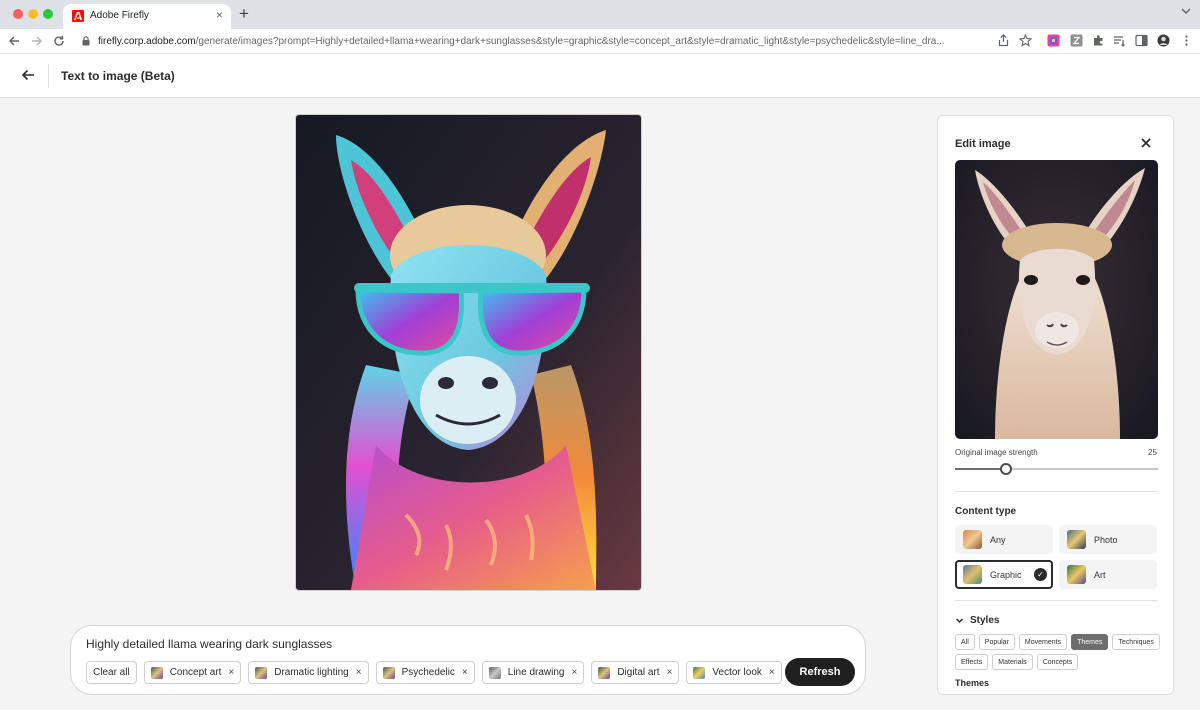  Describe the element at coordinates (311, 672) in the screenshot. I see `chip-label: Dramatic lighting` at that location.